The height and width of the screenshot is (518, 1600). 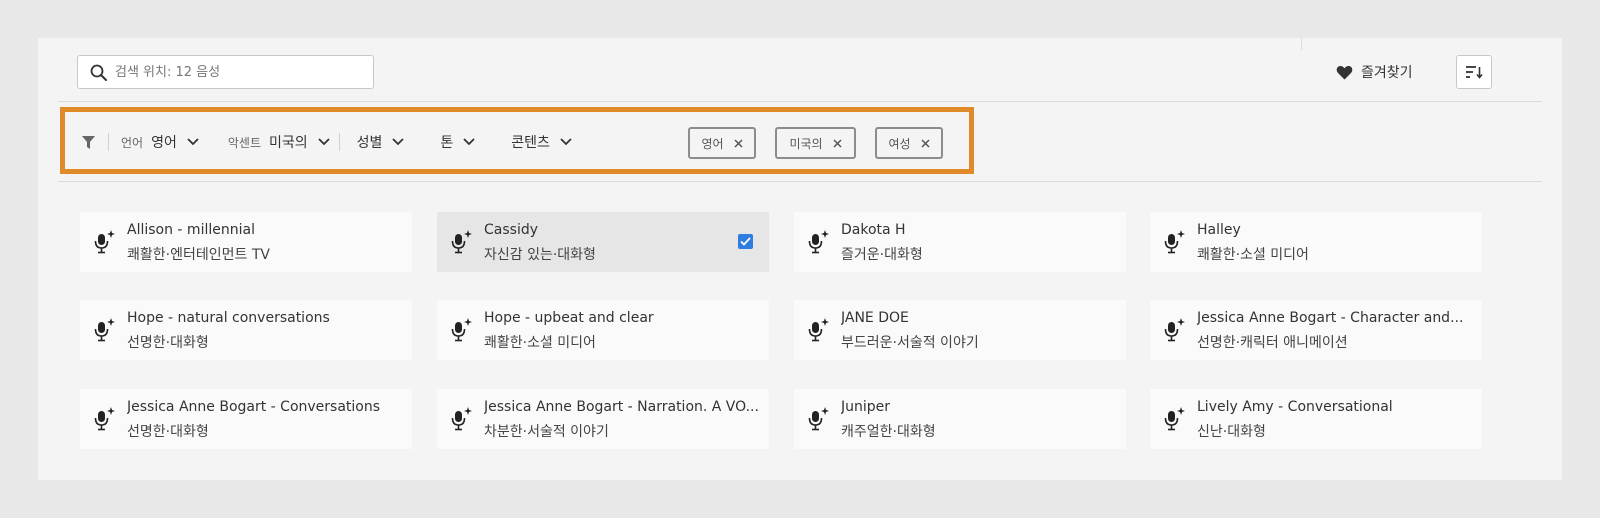 I want to click on voice-card: Hope - natural conversations 선명한·대화형, so click(x=246, y=330).